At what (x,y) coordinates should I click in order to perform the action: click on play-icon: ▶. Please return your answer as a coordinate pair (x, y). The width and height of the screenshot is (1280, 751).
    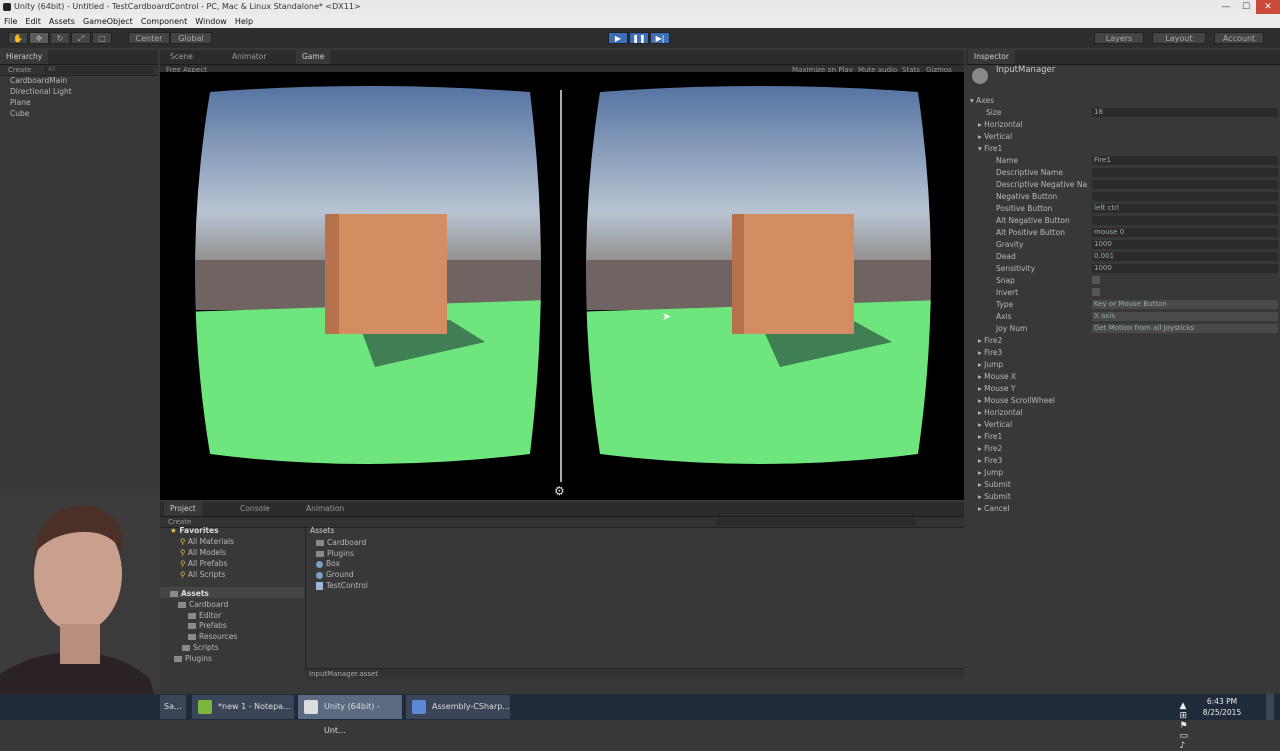
    Looking at the image, I should click on (618, 38).